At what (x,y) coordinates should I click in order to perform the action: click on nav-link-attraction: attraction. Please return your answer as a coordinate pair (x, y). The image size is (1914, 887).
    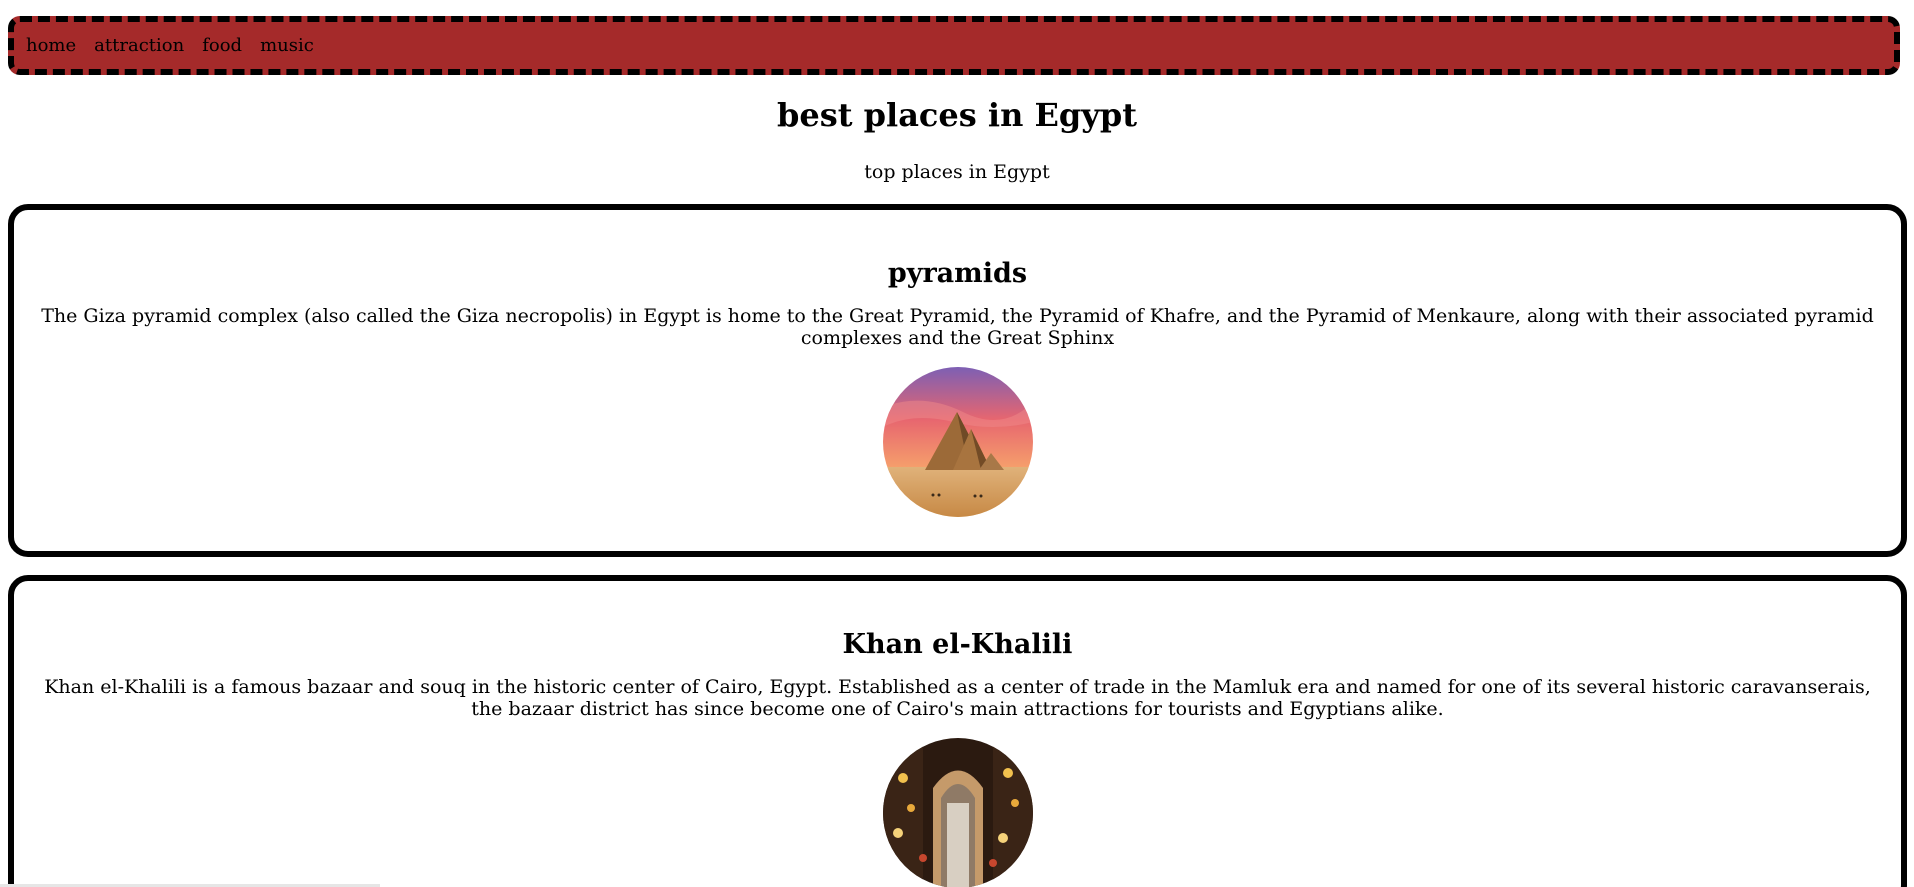
    Looking at the image, I should click on (139, 45).